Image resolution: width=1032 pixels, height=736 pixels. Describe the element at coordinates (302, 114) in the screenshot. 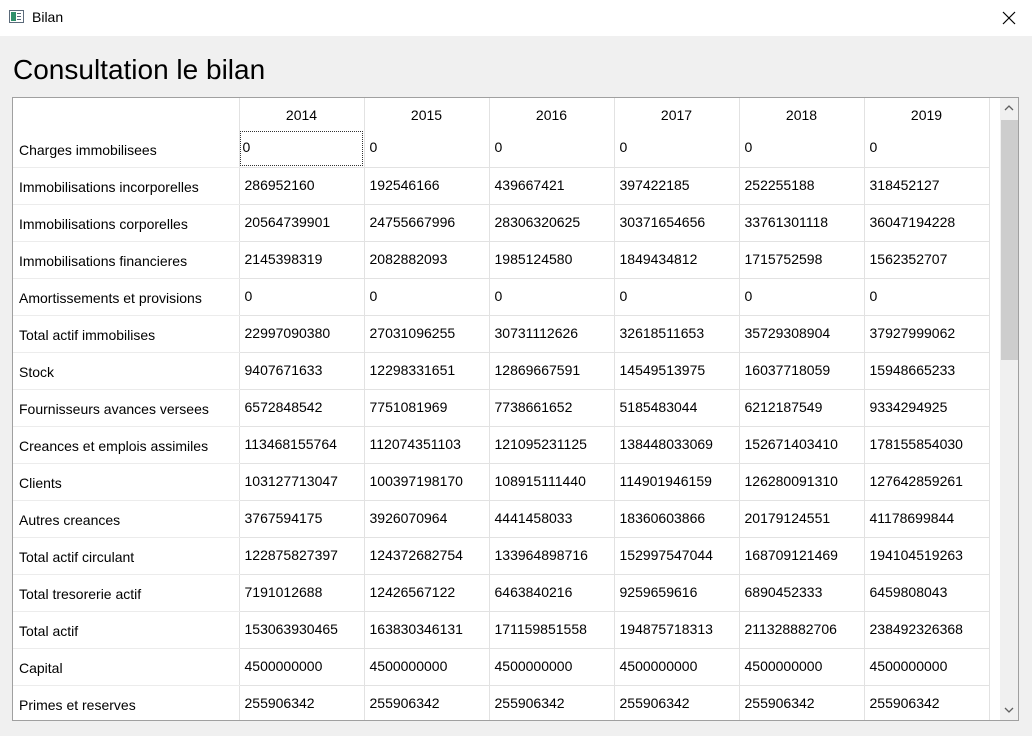

I see `column-header-2014: 2014` at that location.